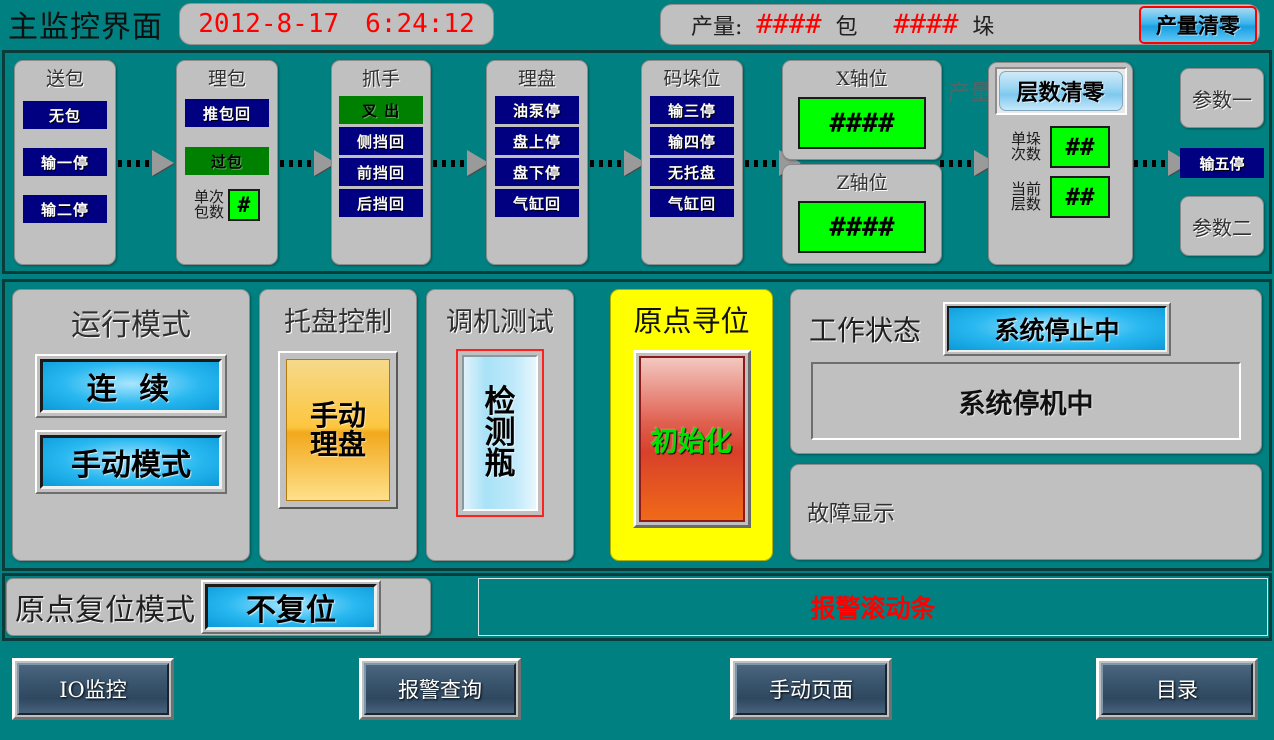  I want to click on bottle-detect-label: 检 测 瓶, so click(500, 433).